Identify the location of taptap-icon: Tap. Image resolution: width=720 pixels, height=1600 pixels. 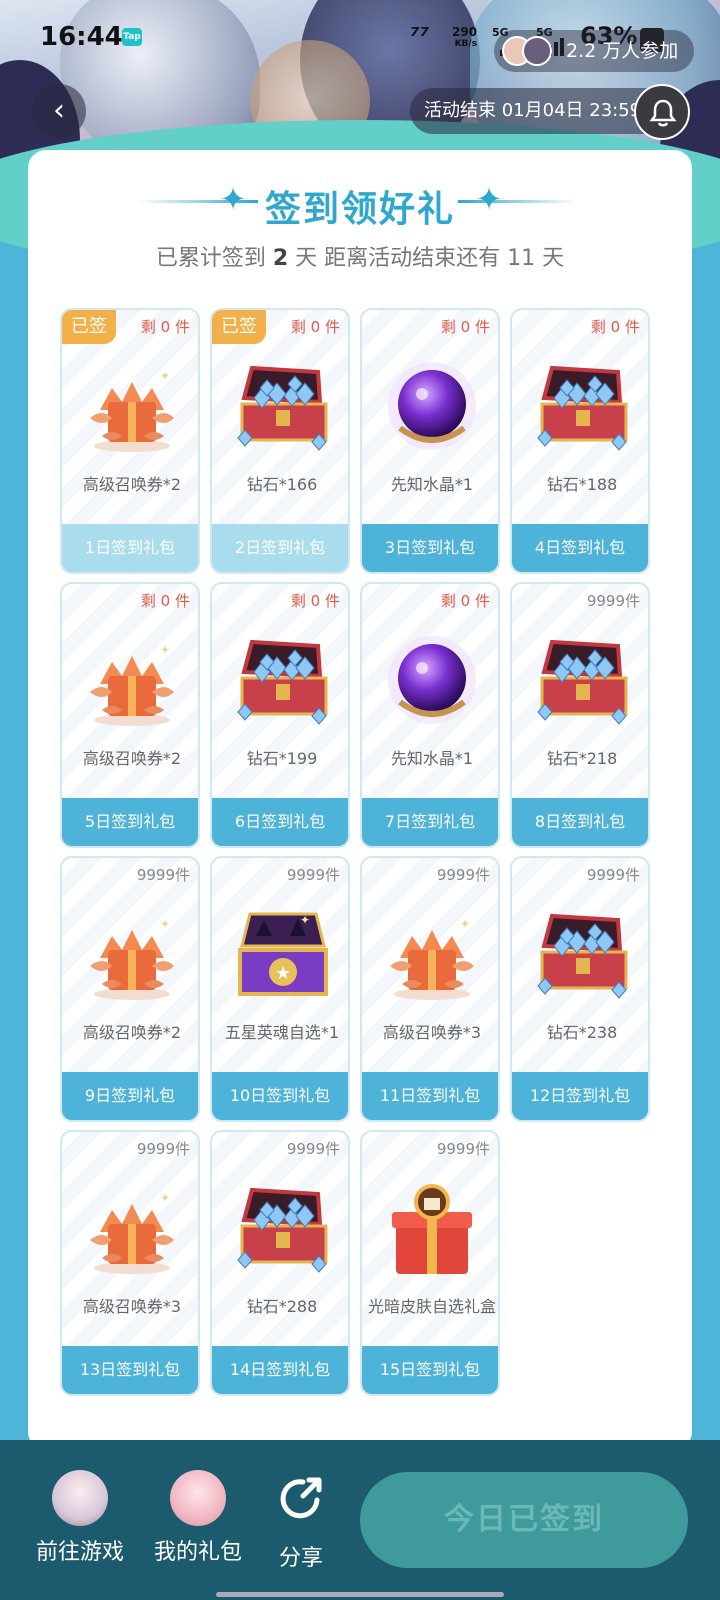
(132, 37).